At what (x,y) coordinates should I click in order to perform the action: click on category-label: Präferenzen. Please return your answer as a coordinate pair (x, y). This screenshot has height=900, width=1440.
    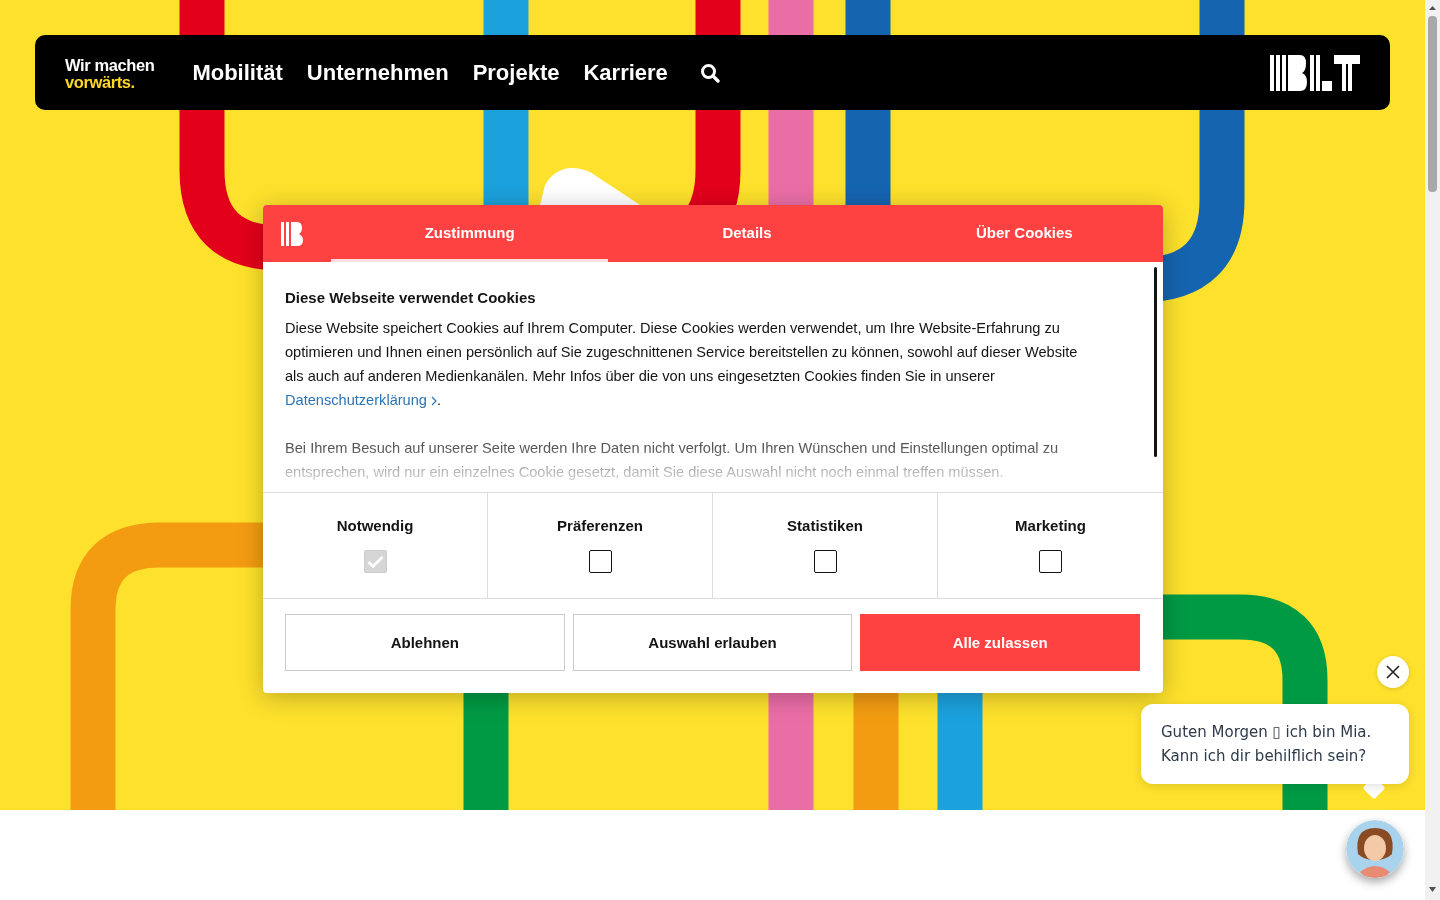
    Looking at the image, I should click on (600, 525).